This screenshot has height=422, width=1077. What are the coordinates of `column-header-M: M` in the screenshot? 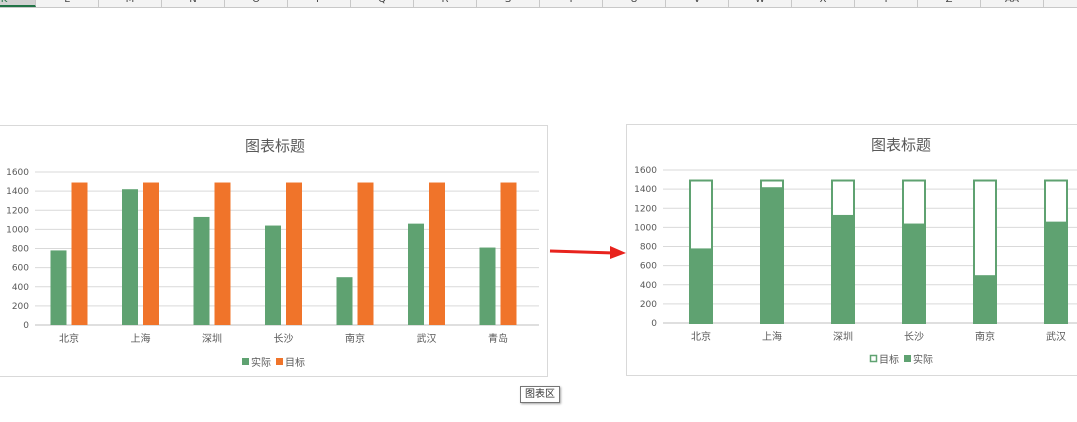 It's located at (130, 3).